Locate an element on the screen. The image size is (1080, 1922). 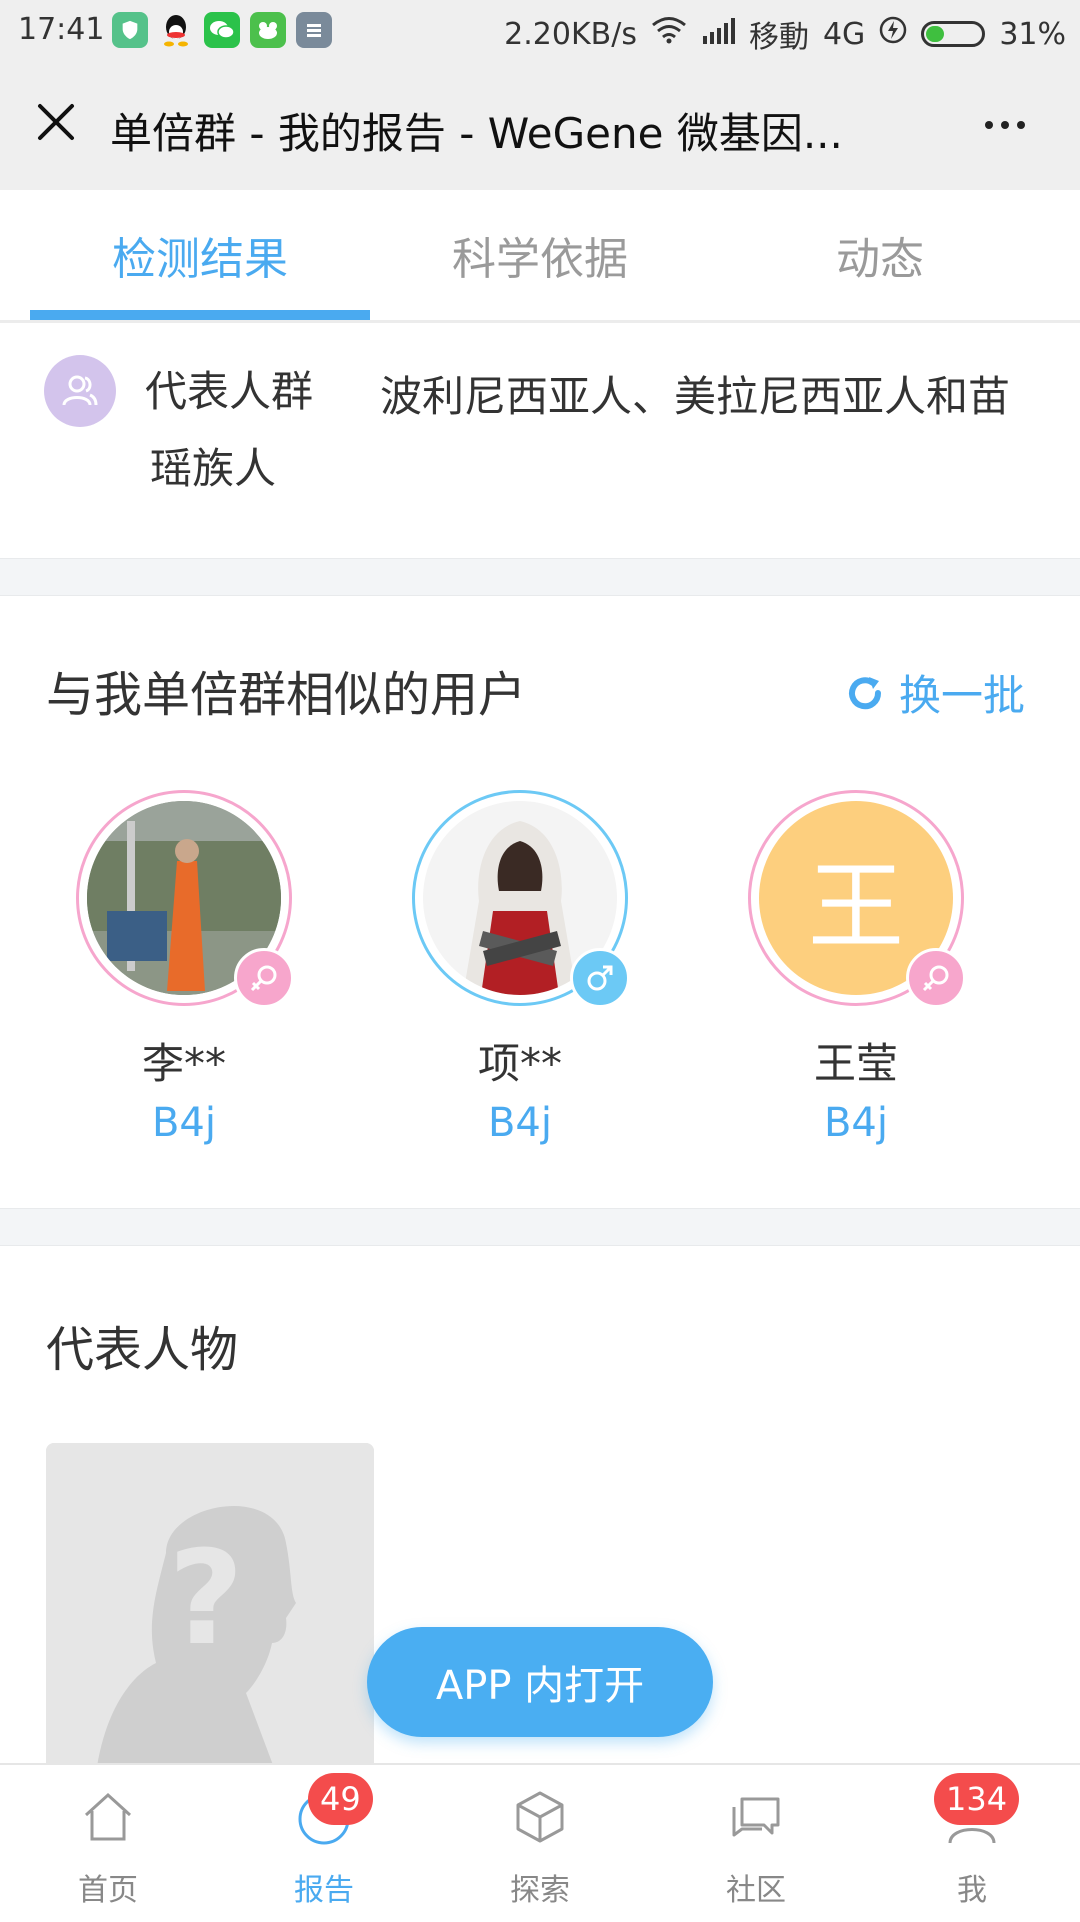
nav-community: 社区 is located at coordinates (756, 1843).